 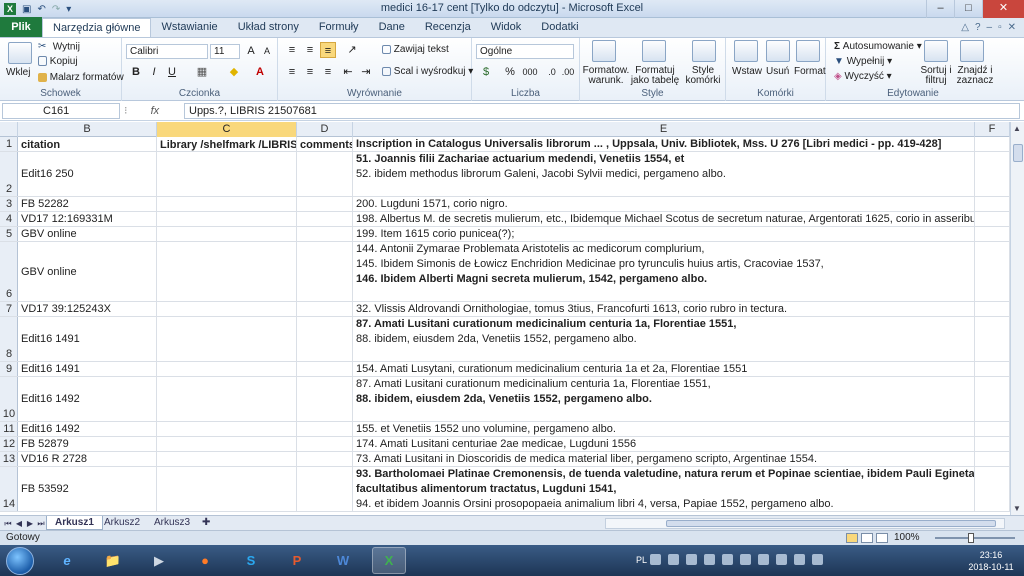 What do you see at coordinates (9, 369) in the screenshot?
I see `row-header: 9` at bounding box center [9, 369].